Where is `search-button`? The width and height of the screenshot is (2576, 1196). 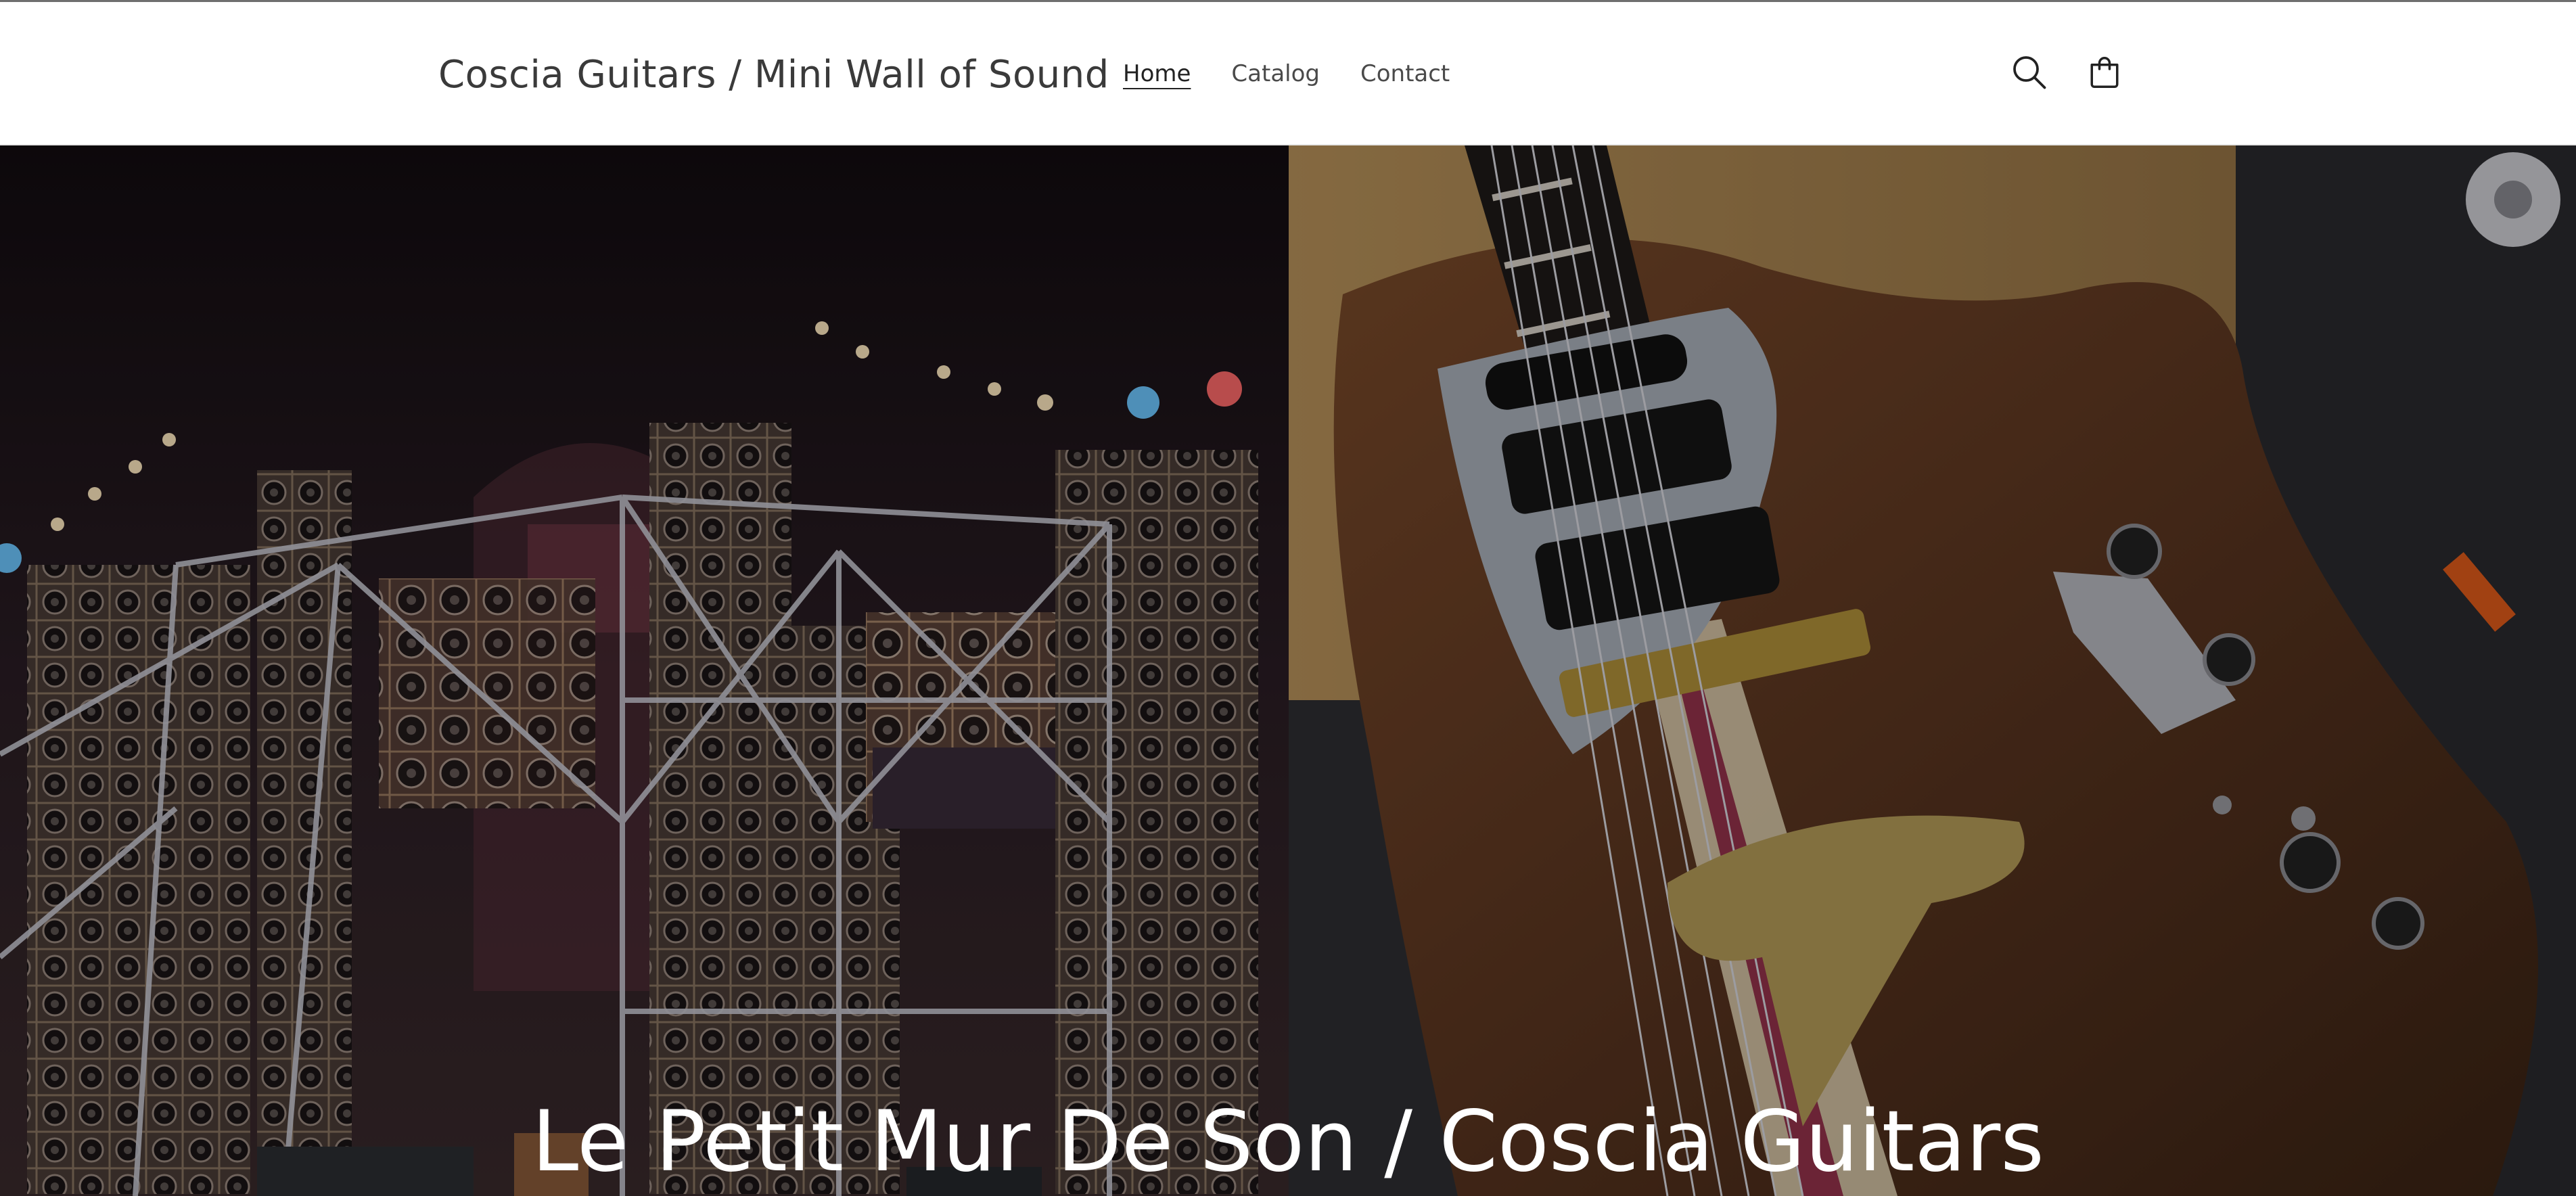
search-button is located at coordinates (2029, 72).